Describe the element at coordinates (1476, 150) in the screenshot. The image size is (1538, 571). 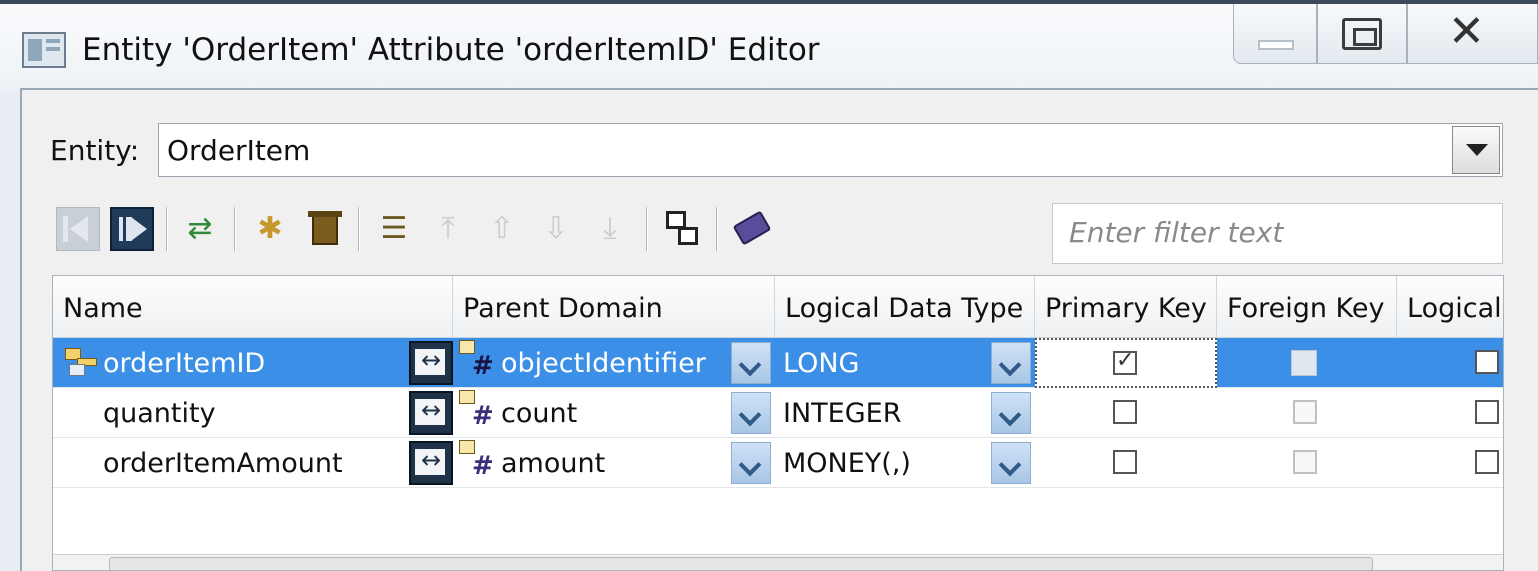
I see `entity-dropdown-button` at that location.